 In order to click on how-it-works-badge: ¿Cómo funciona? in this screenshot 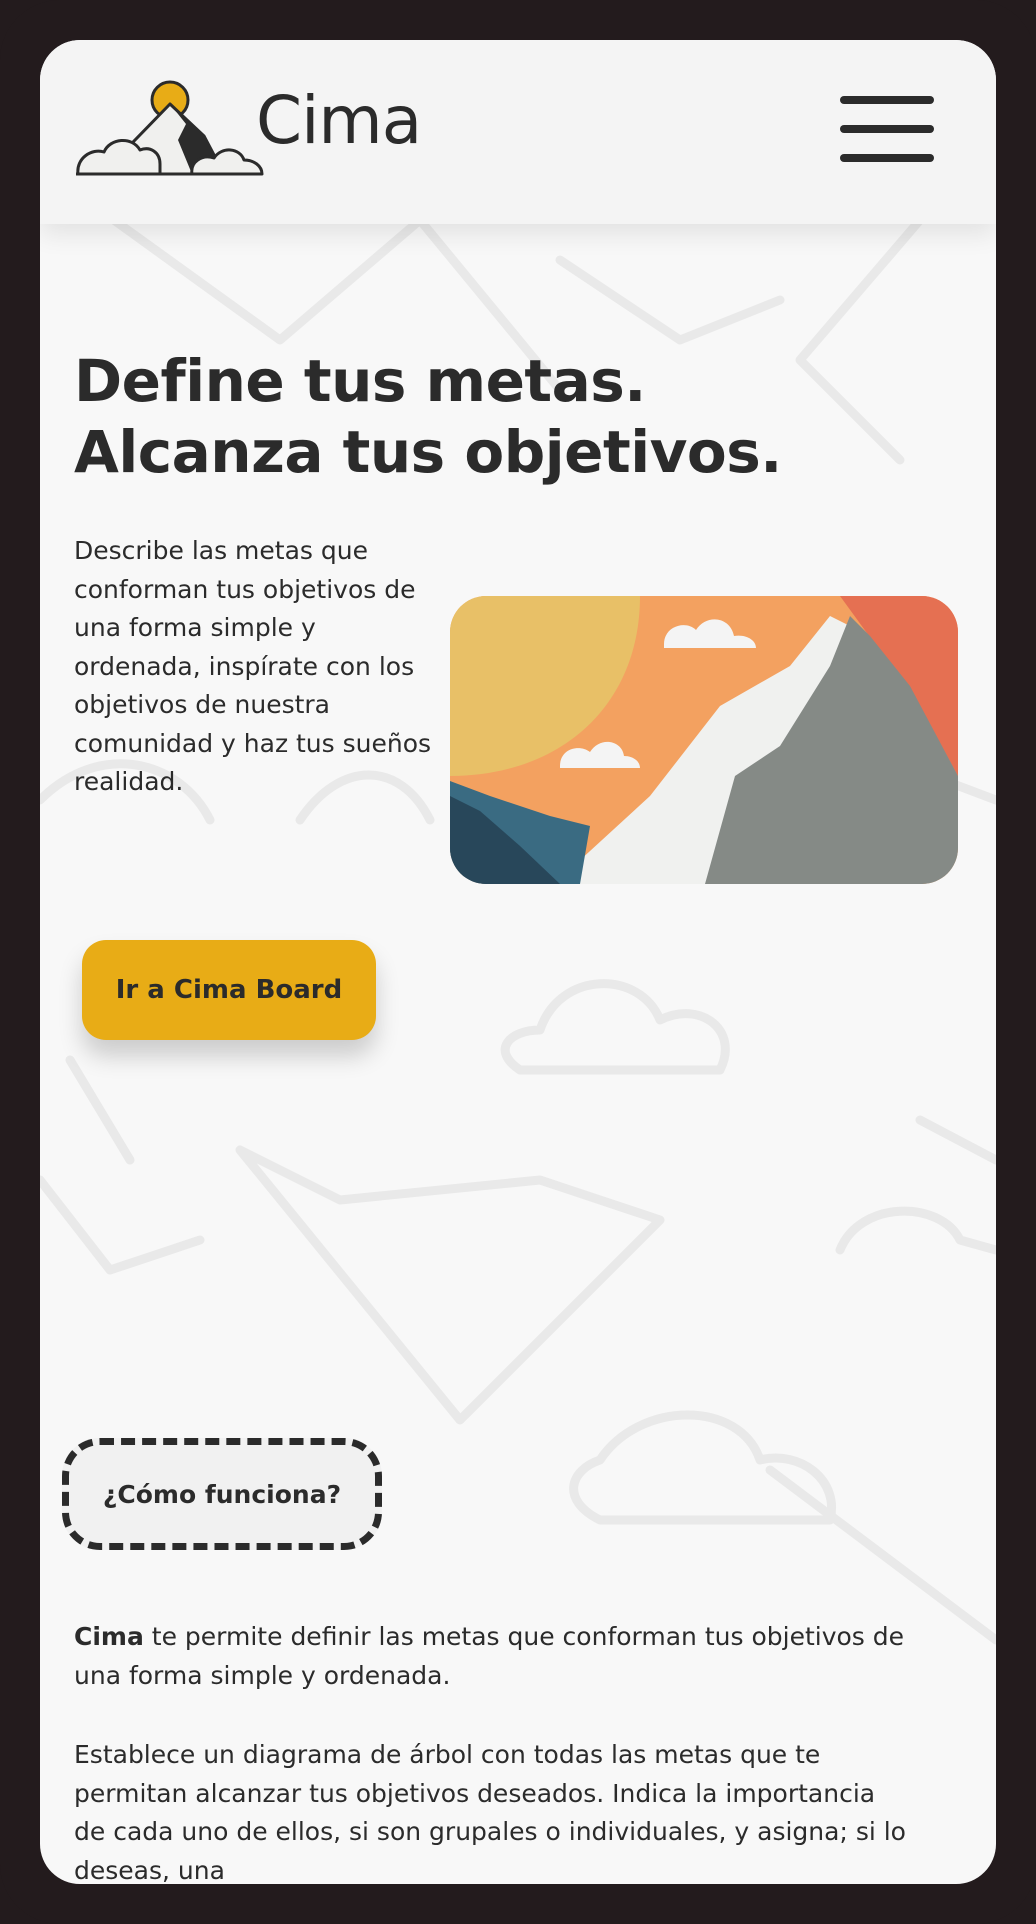, I will do `click(222, 1494)`.